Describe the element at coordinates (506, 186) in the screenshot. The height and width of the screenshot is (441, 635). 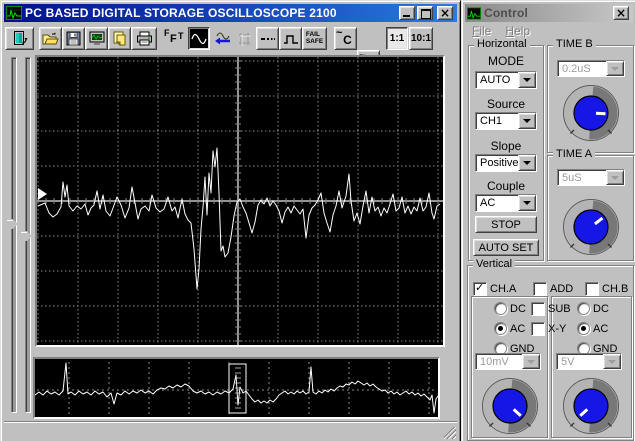
I see `couple-label: Couple` at that location.